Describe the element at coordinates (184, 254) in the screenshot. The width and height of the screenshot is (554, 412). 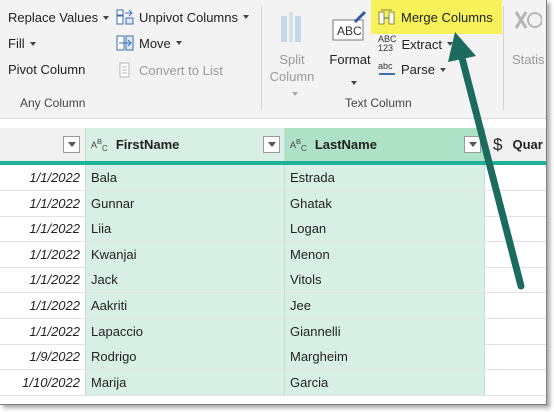
I see `firstname-cell: Kwanjai` at that location.